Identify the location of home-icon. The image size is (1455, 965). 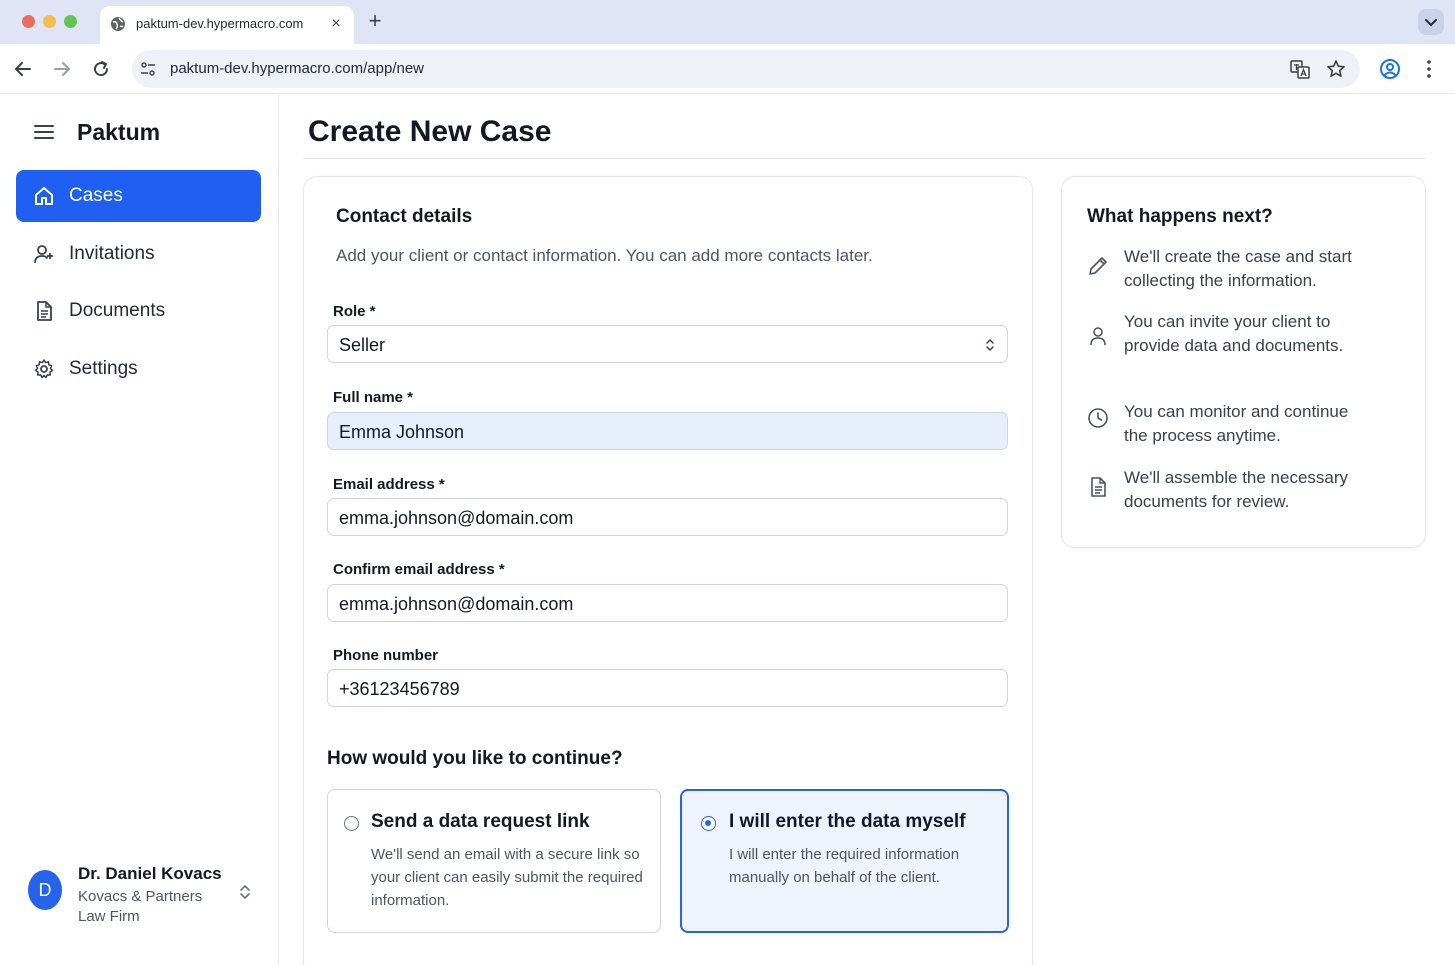
(44, 196).